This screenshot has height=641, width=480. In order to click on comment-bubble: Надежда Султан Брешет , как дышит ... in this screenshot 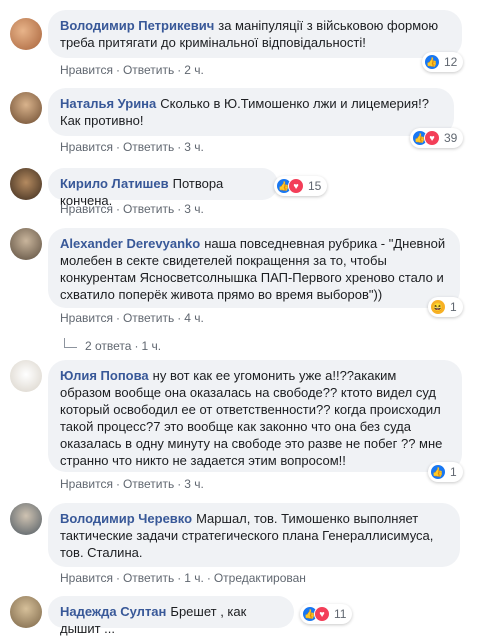, I will do `click(171, 616)`.